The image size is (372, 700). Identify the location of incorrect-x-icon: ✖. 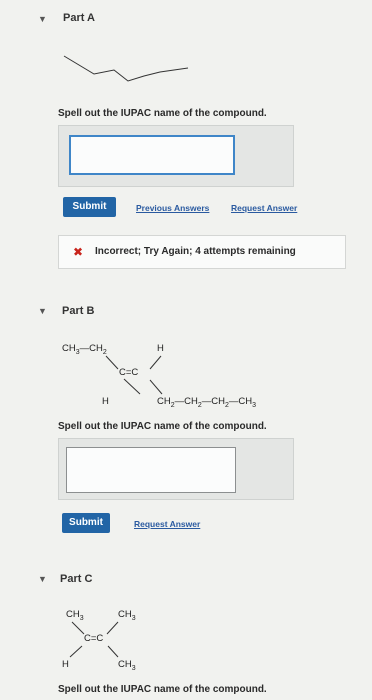
(78, 252).